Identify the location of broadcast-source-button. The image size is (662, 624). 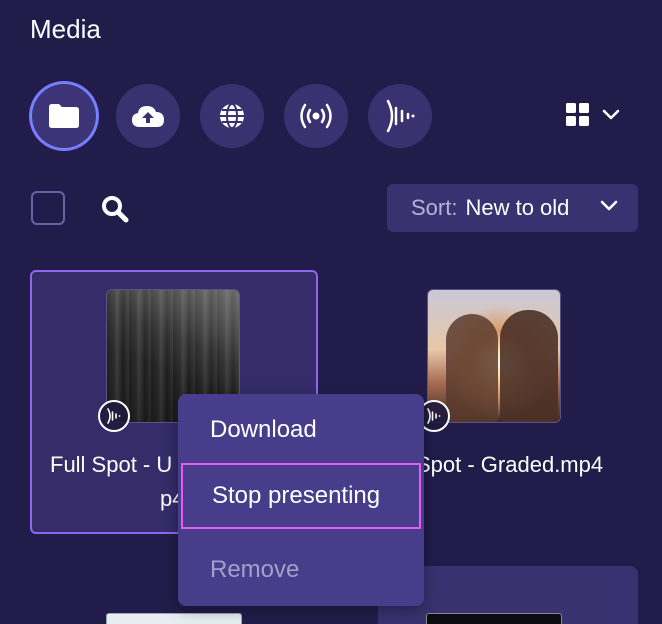
(316, 116).